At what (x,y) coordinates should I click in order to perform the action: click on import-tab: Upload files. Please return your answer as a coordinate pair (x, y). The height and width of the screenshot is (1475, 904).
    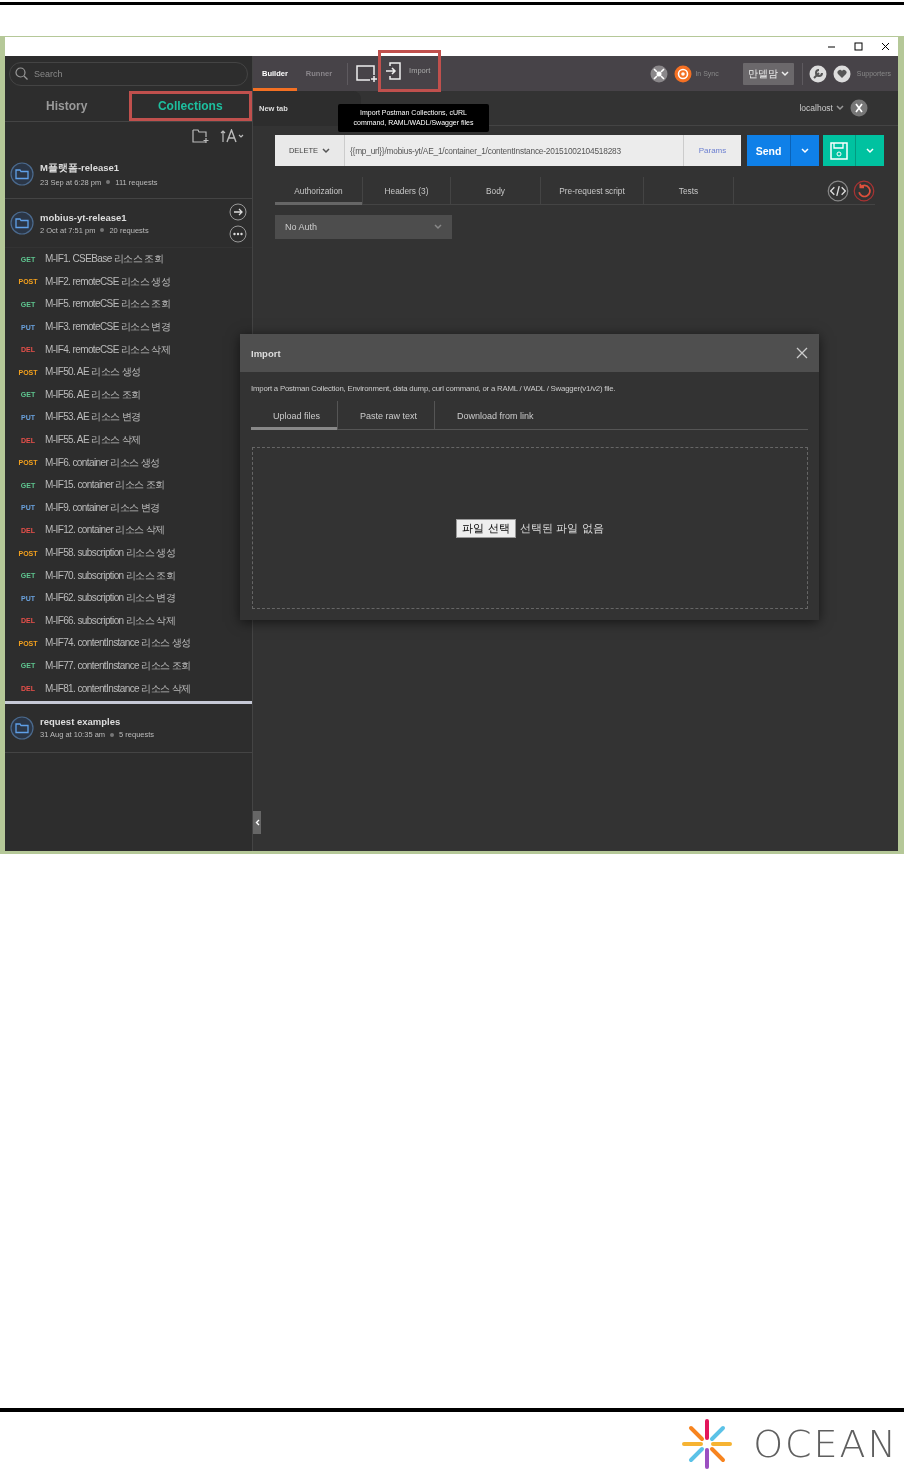
    Looking at the image, I should click on (295, 415).